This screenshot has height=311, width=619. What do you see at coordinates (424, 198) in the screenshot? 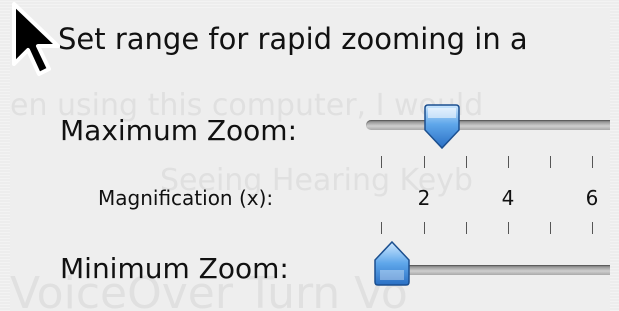
I see `magnification-tick-2: 2` at bounding box center [424, 198].